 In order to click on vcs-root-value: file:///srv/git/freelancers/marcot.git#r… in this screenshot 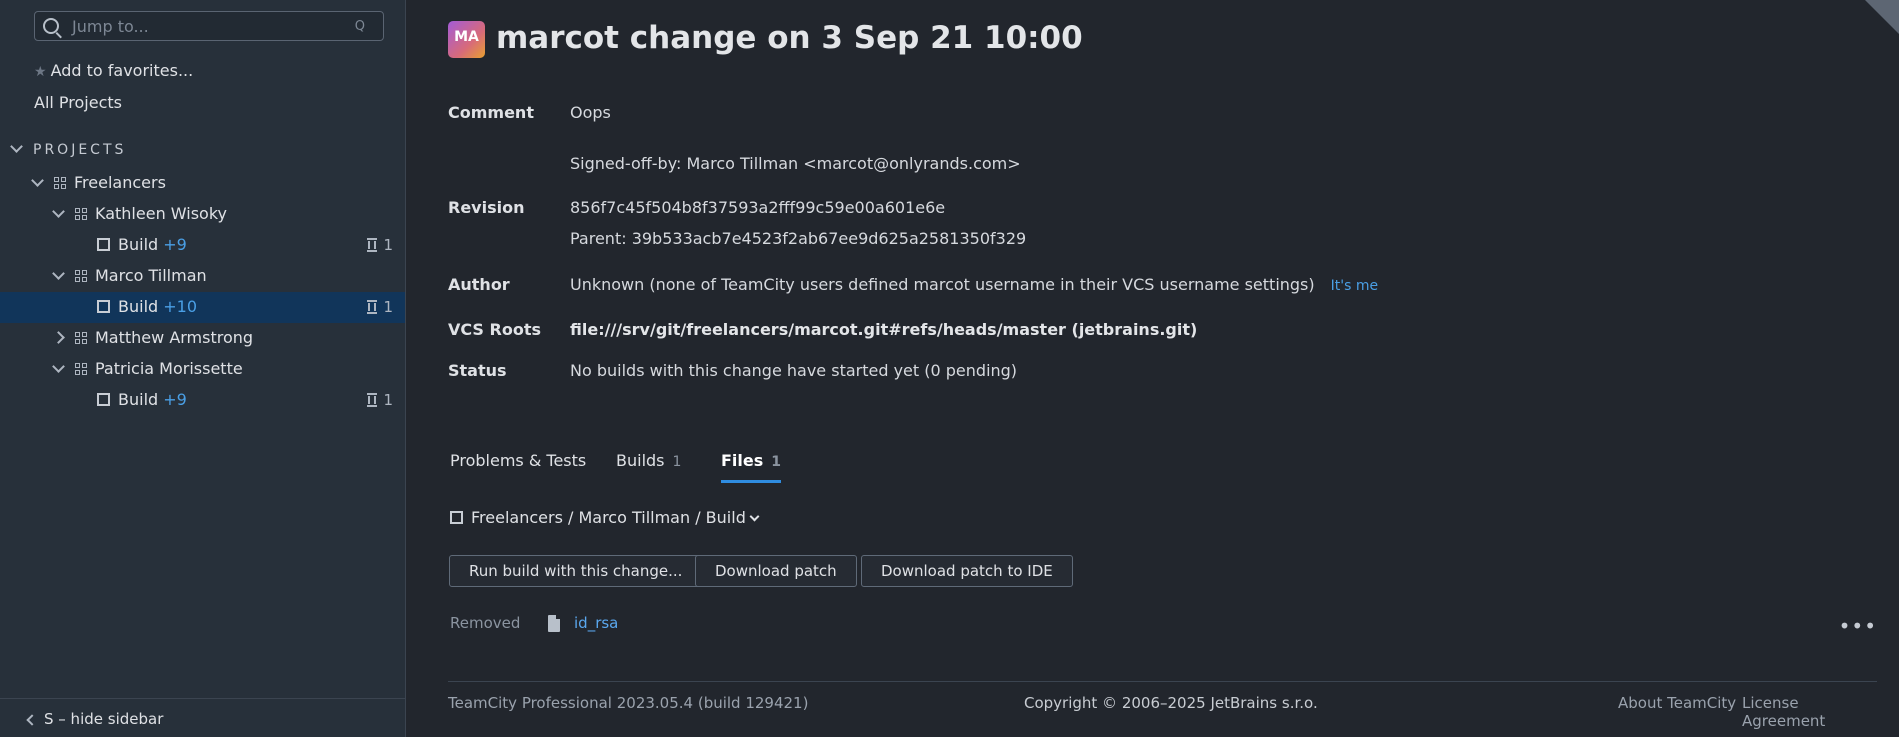, I will do `click(884, 329)`.